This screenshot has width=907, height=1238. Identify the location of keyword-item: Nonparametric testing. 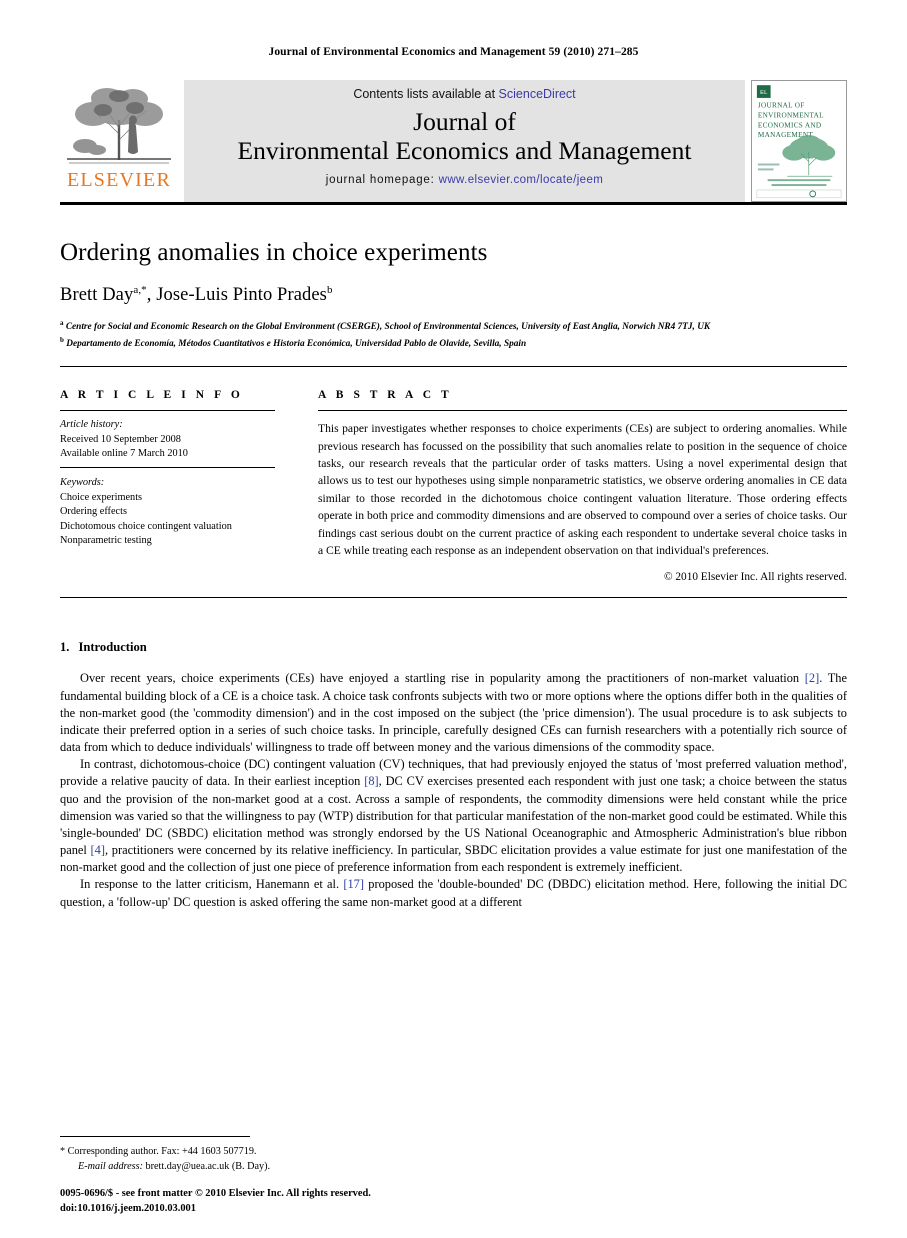
(106, 541).